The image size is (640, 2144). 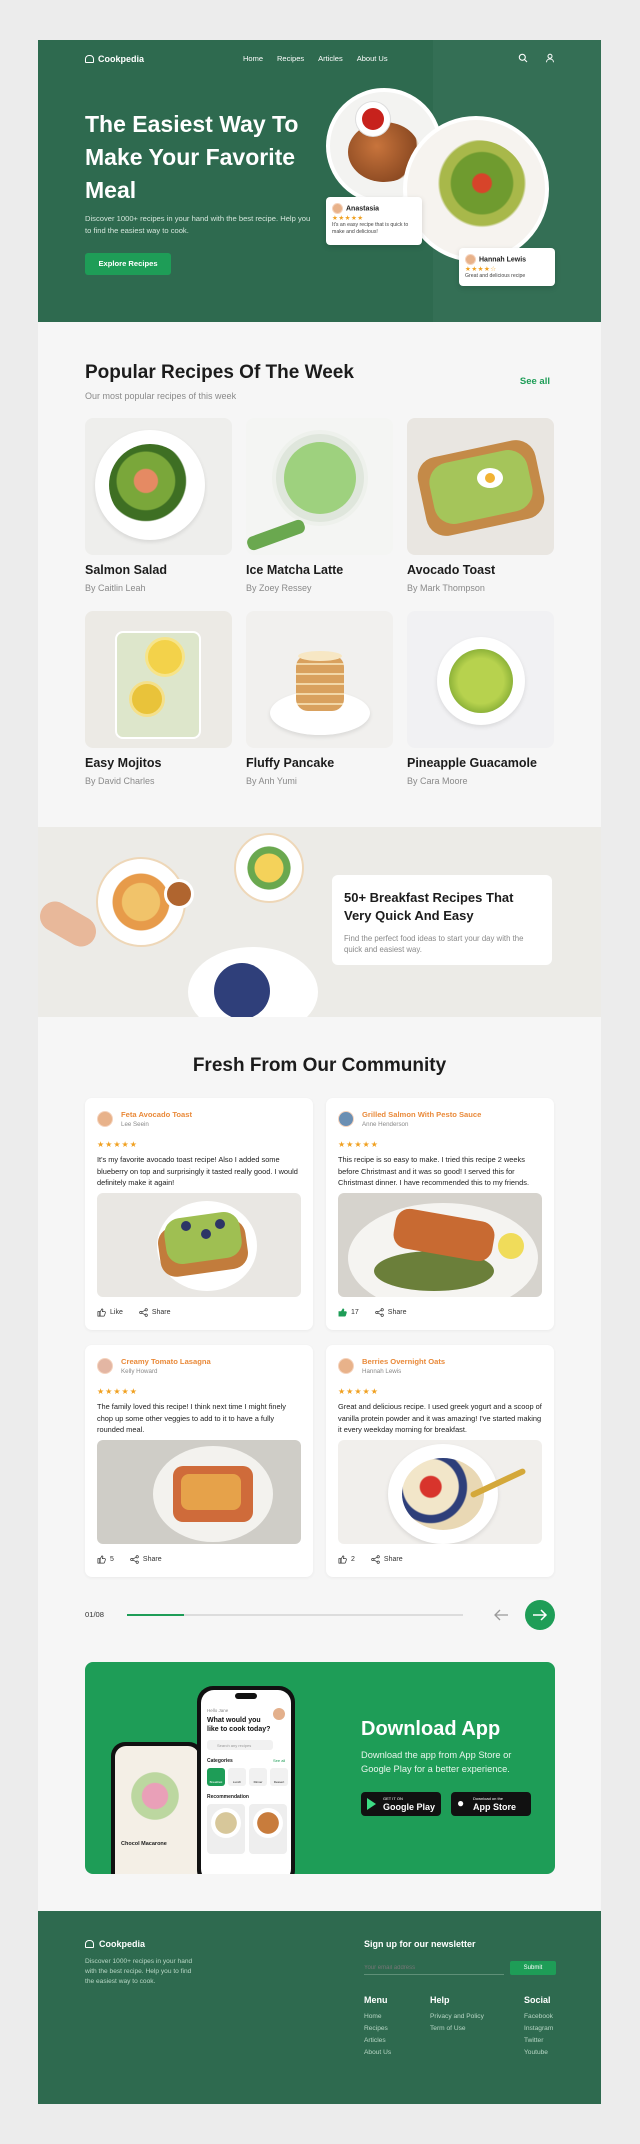 I want to click on footer-link-recipes: Recipes, so click(x=376, y=2029).